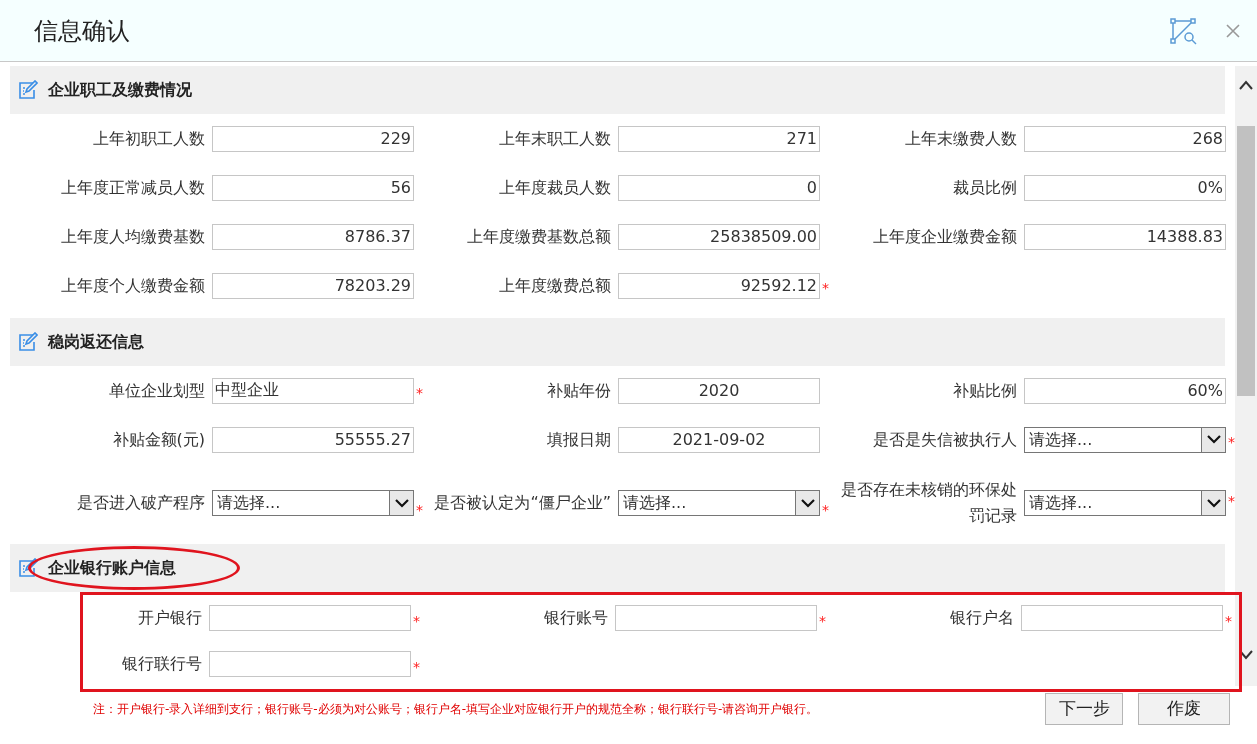 The height and width of the screenshot is (744, 1257). Describe the element at coordinates (984, 390) in the screenshot. I see `field-label: 补贴比例` at that location.